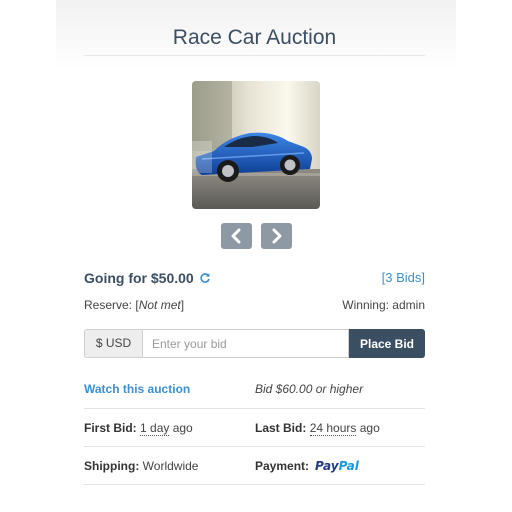 Image resolution: width=512 pixels, height=512 pixels. I want to click on payment-label: Payment:, so click(282, 466).